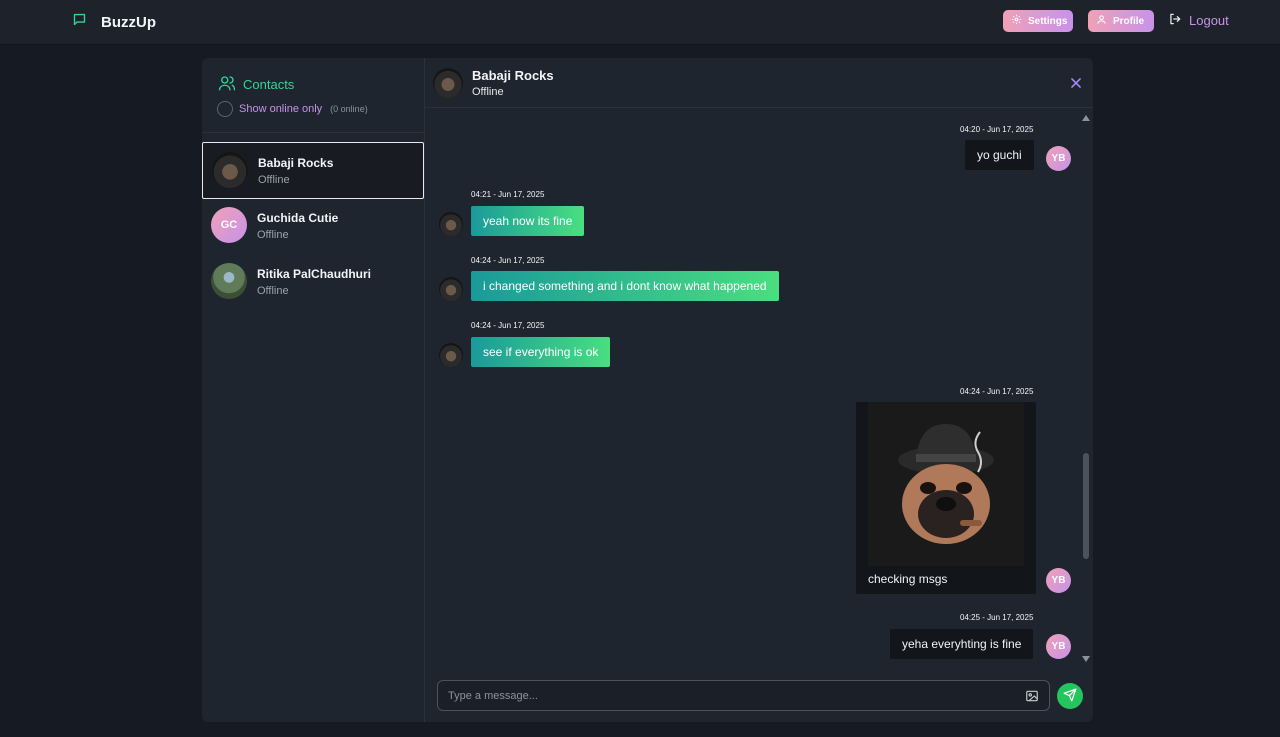 The image size is (1280, 737). Describe the element at coordinates (513, 75) in the screenshot. I see `chat-contact-name: Babaji Rocks` at that location.